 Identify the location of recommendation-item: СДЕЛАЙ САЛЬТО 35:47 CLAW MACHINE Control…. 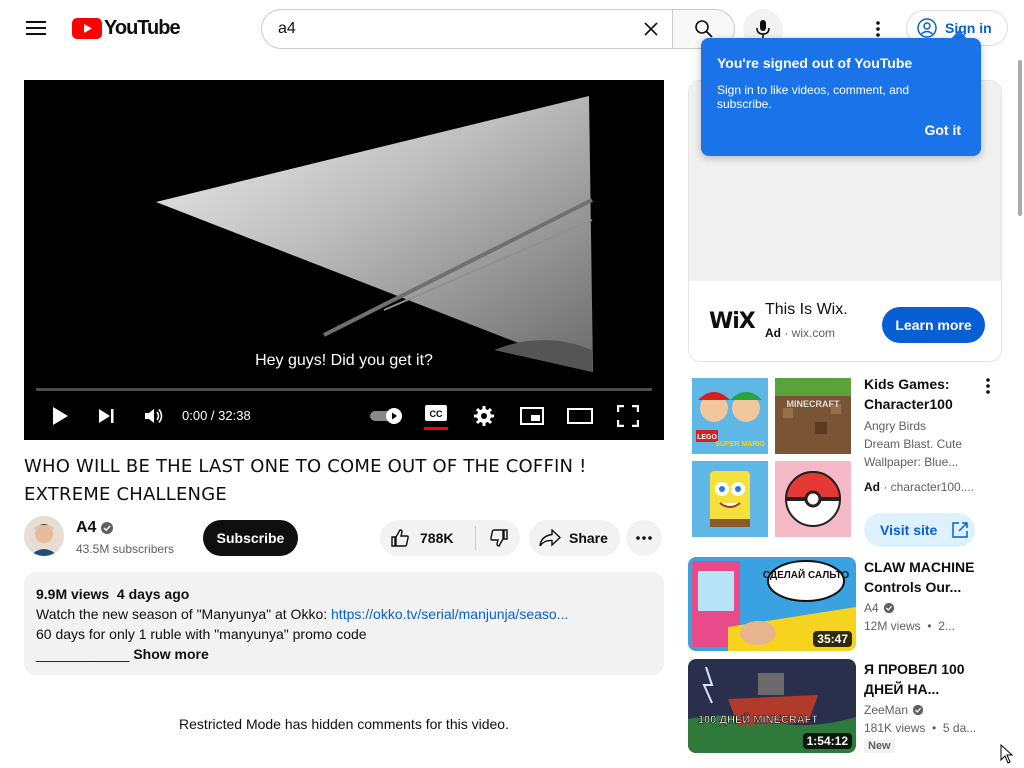
(845, 604).